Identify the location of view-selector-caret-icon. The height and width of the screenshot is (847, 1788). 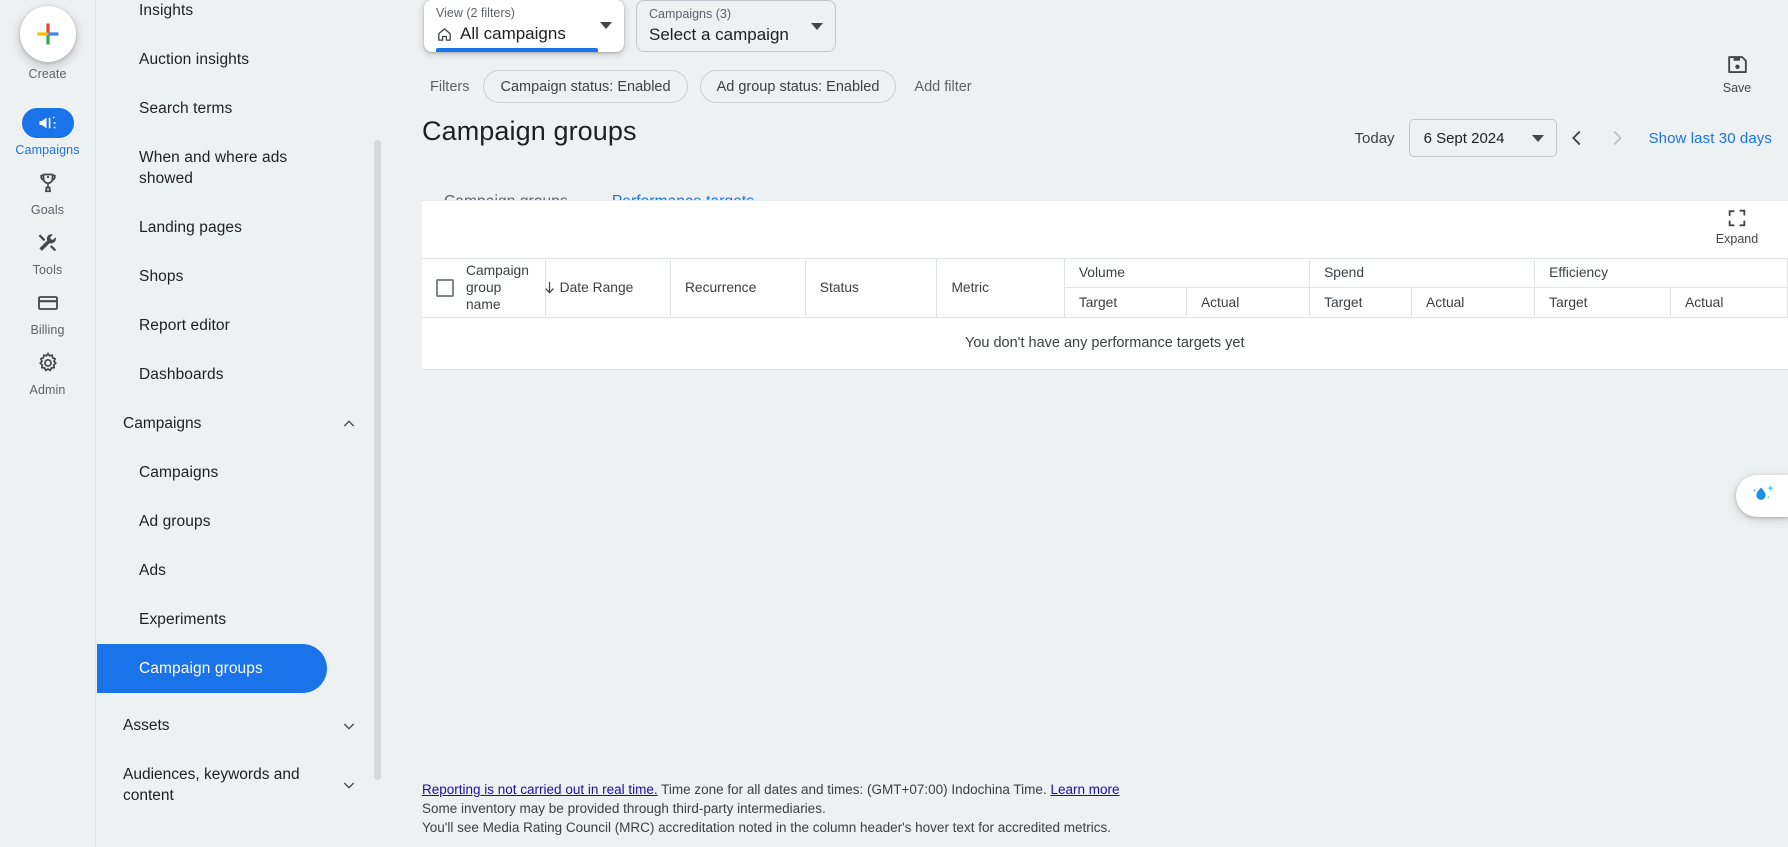
(606, 25).